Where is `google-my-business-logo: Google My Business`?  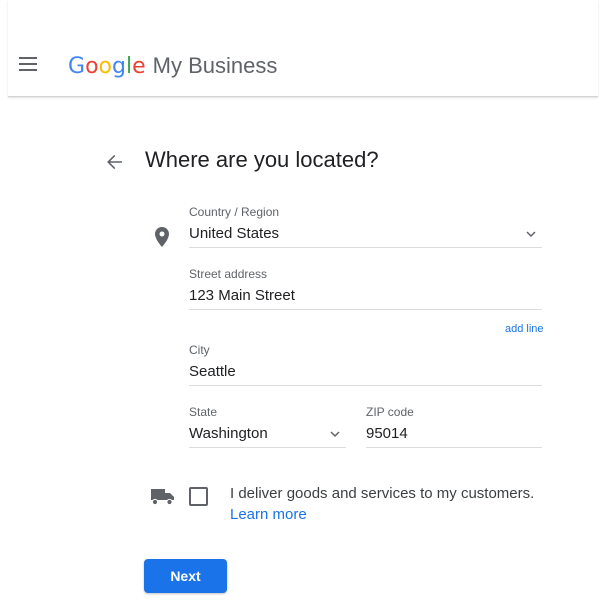 google-my-business-logo: Google My Business is located at coordinates (172, 66).